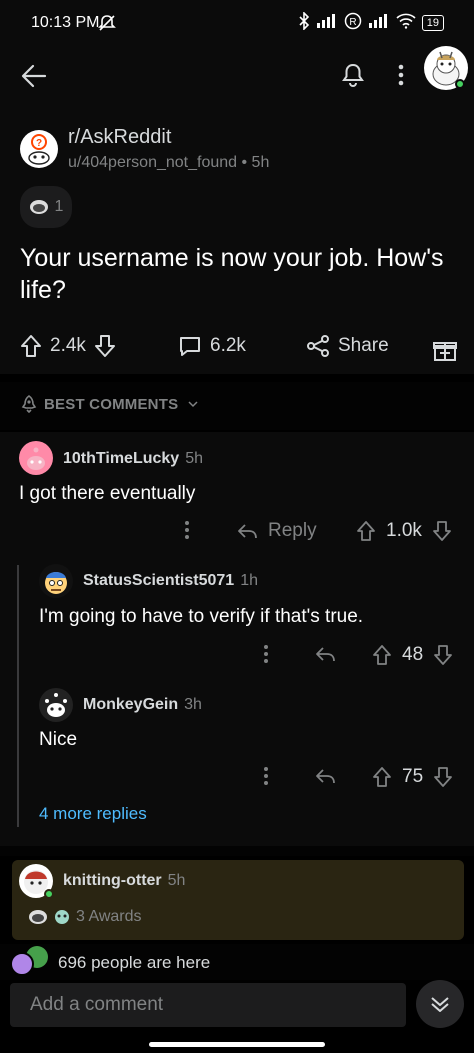  I want to click on comment-actions, so click(187, 530).